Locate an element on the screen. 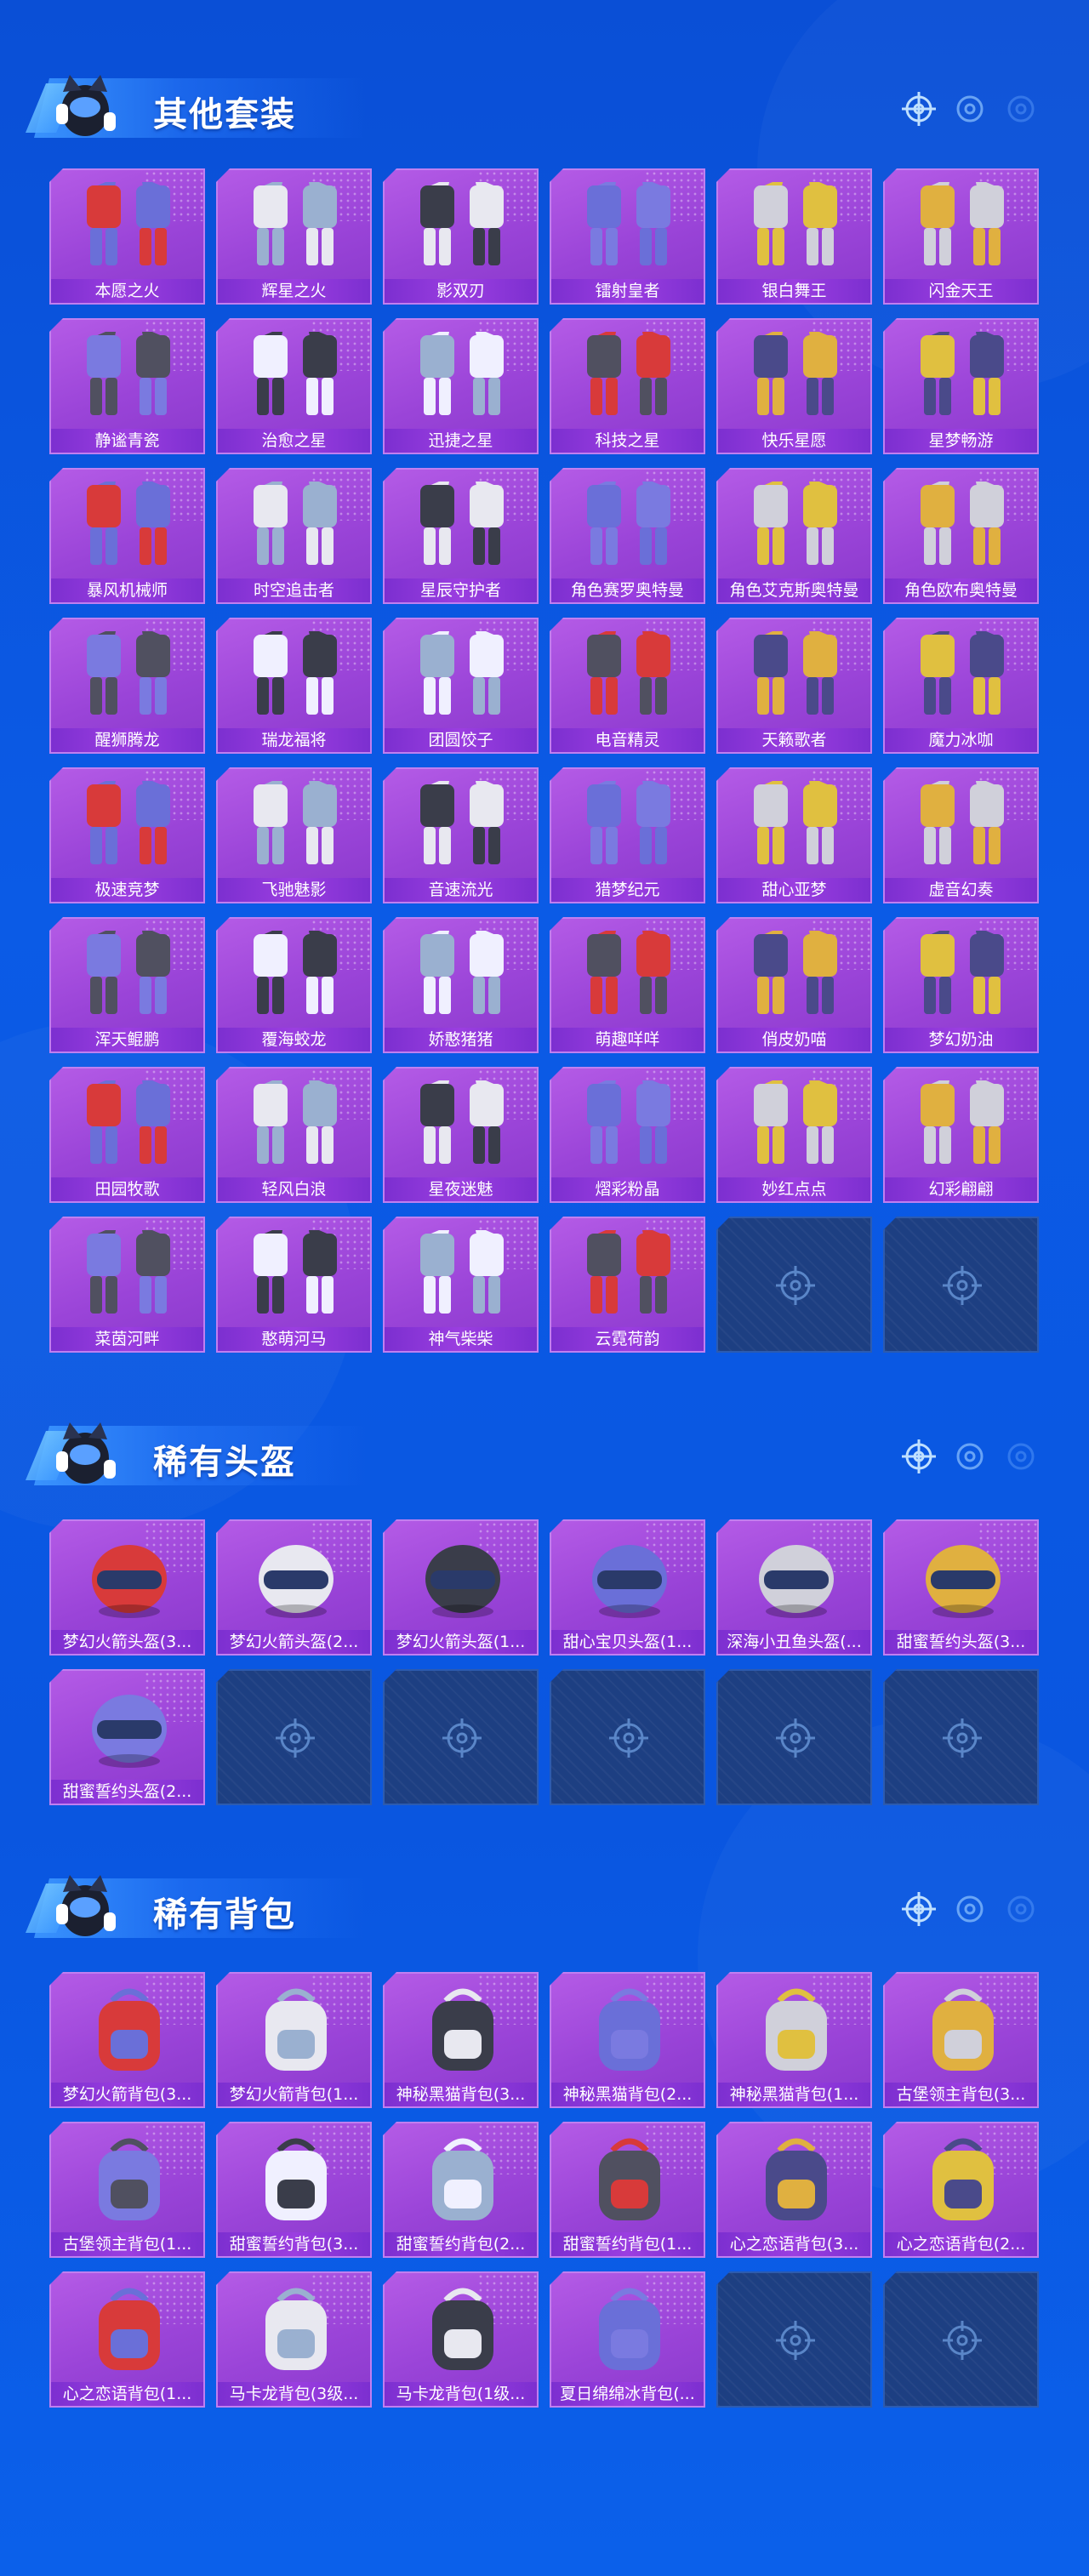  item-card: 闪金天王 is located at coordinates (961, 237).